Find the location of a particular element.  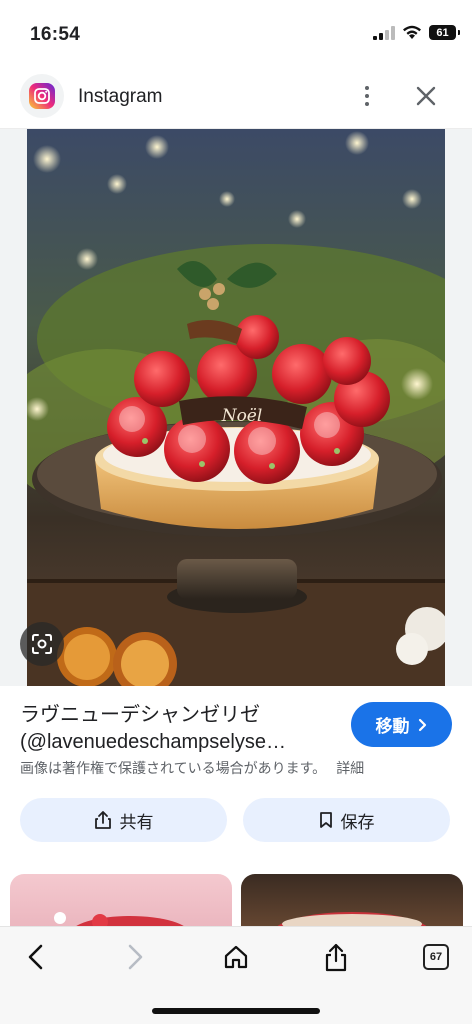

browser-share-button is located at coordinates (336, 957).